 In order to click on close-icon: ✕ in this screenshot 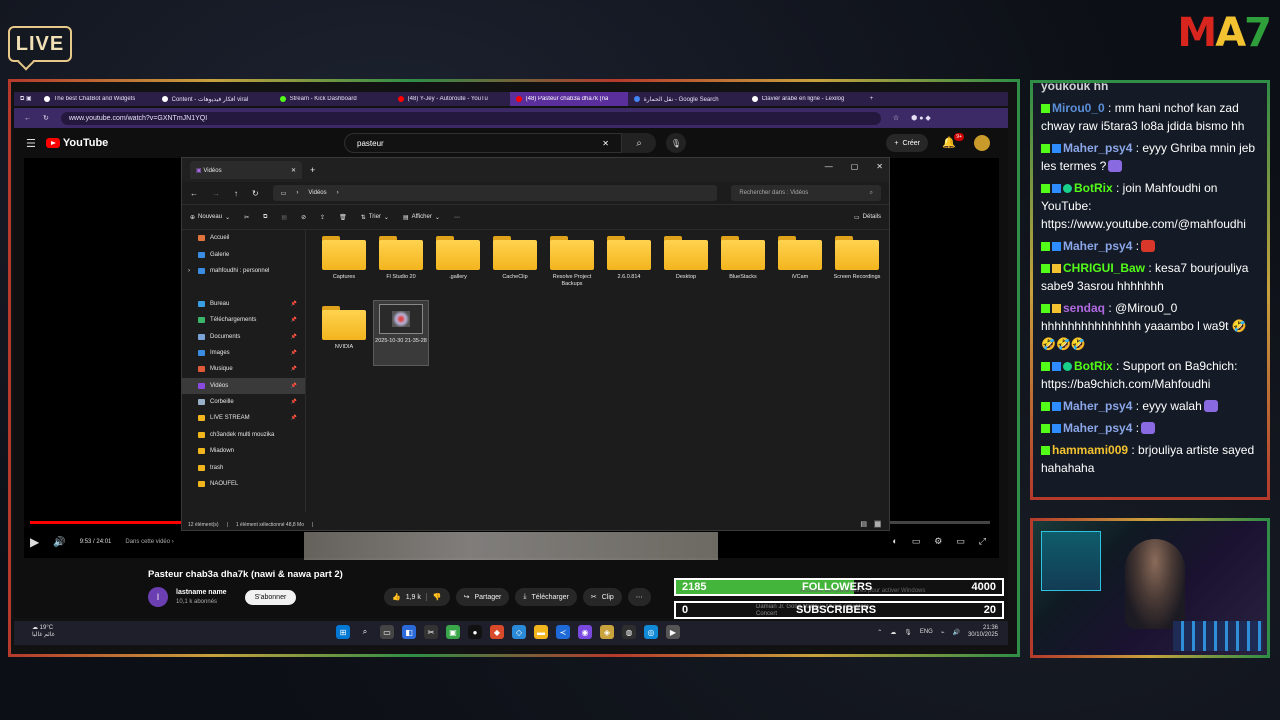, I will do `click(879, 166)`.